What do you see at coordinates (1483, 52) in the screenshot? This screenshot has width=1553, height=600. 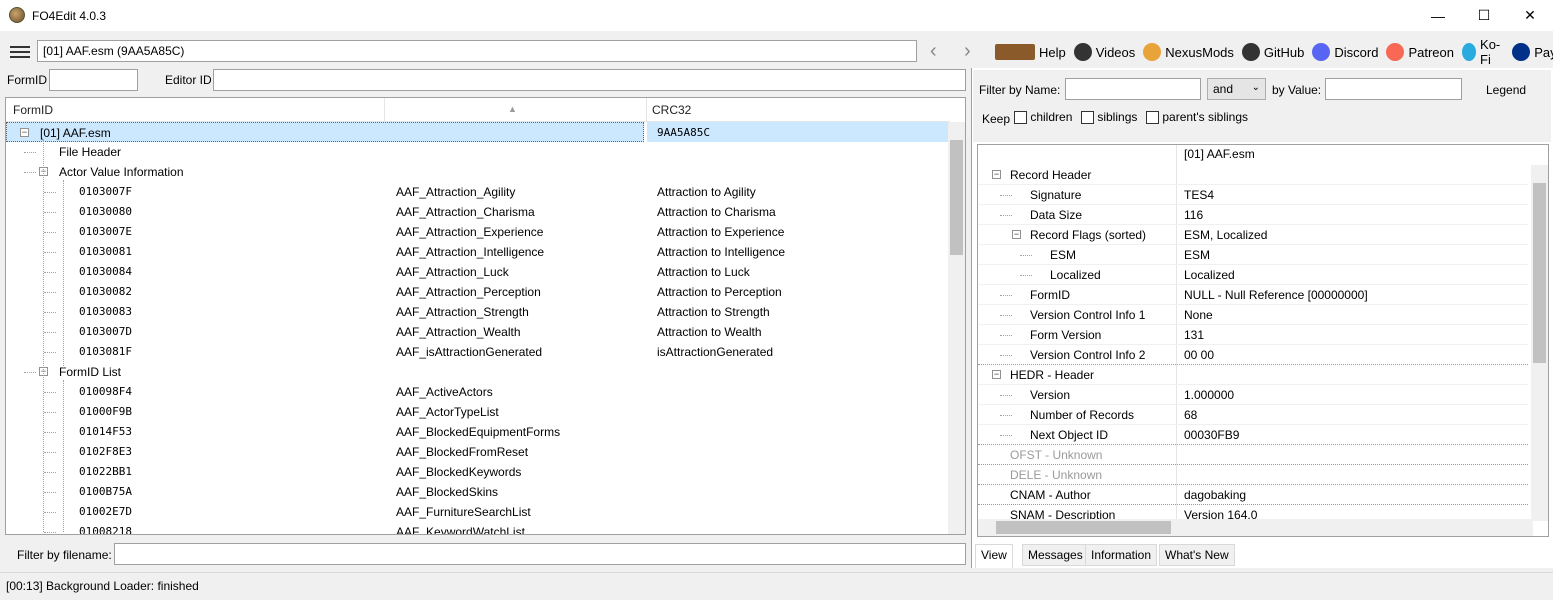 I see `link-ko-fi: Ko-Fi` at bounding box center [1483, 52].